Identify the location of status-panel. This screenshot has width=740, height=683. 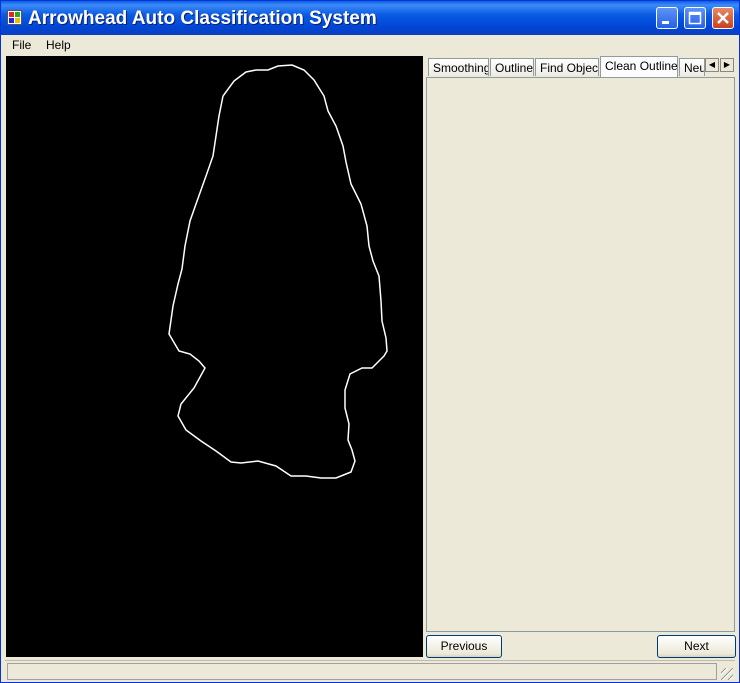
(362, 671).